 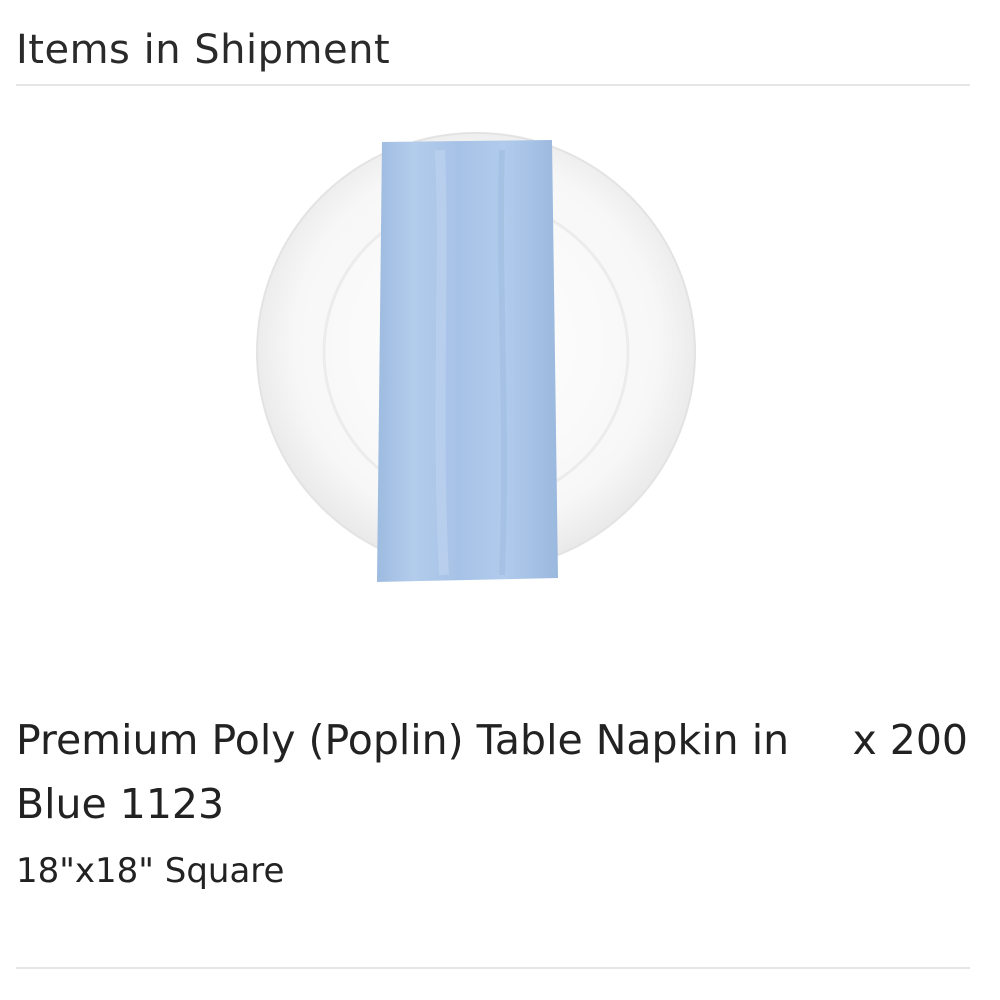 What do you see at coordinates (150, 871) in the screenshot?
I see `item-size: 18"x18" Square` at bounding box center [150, 871].